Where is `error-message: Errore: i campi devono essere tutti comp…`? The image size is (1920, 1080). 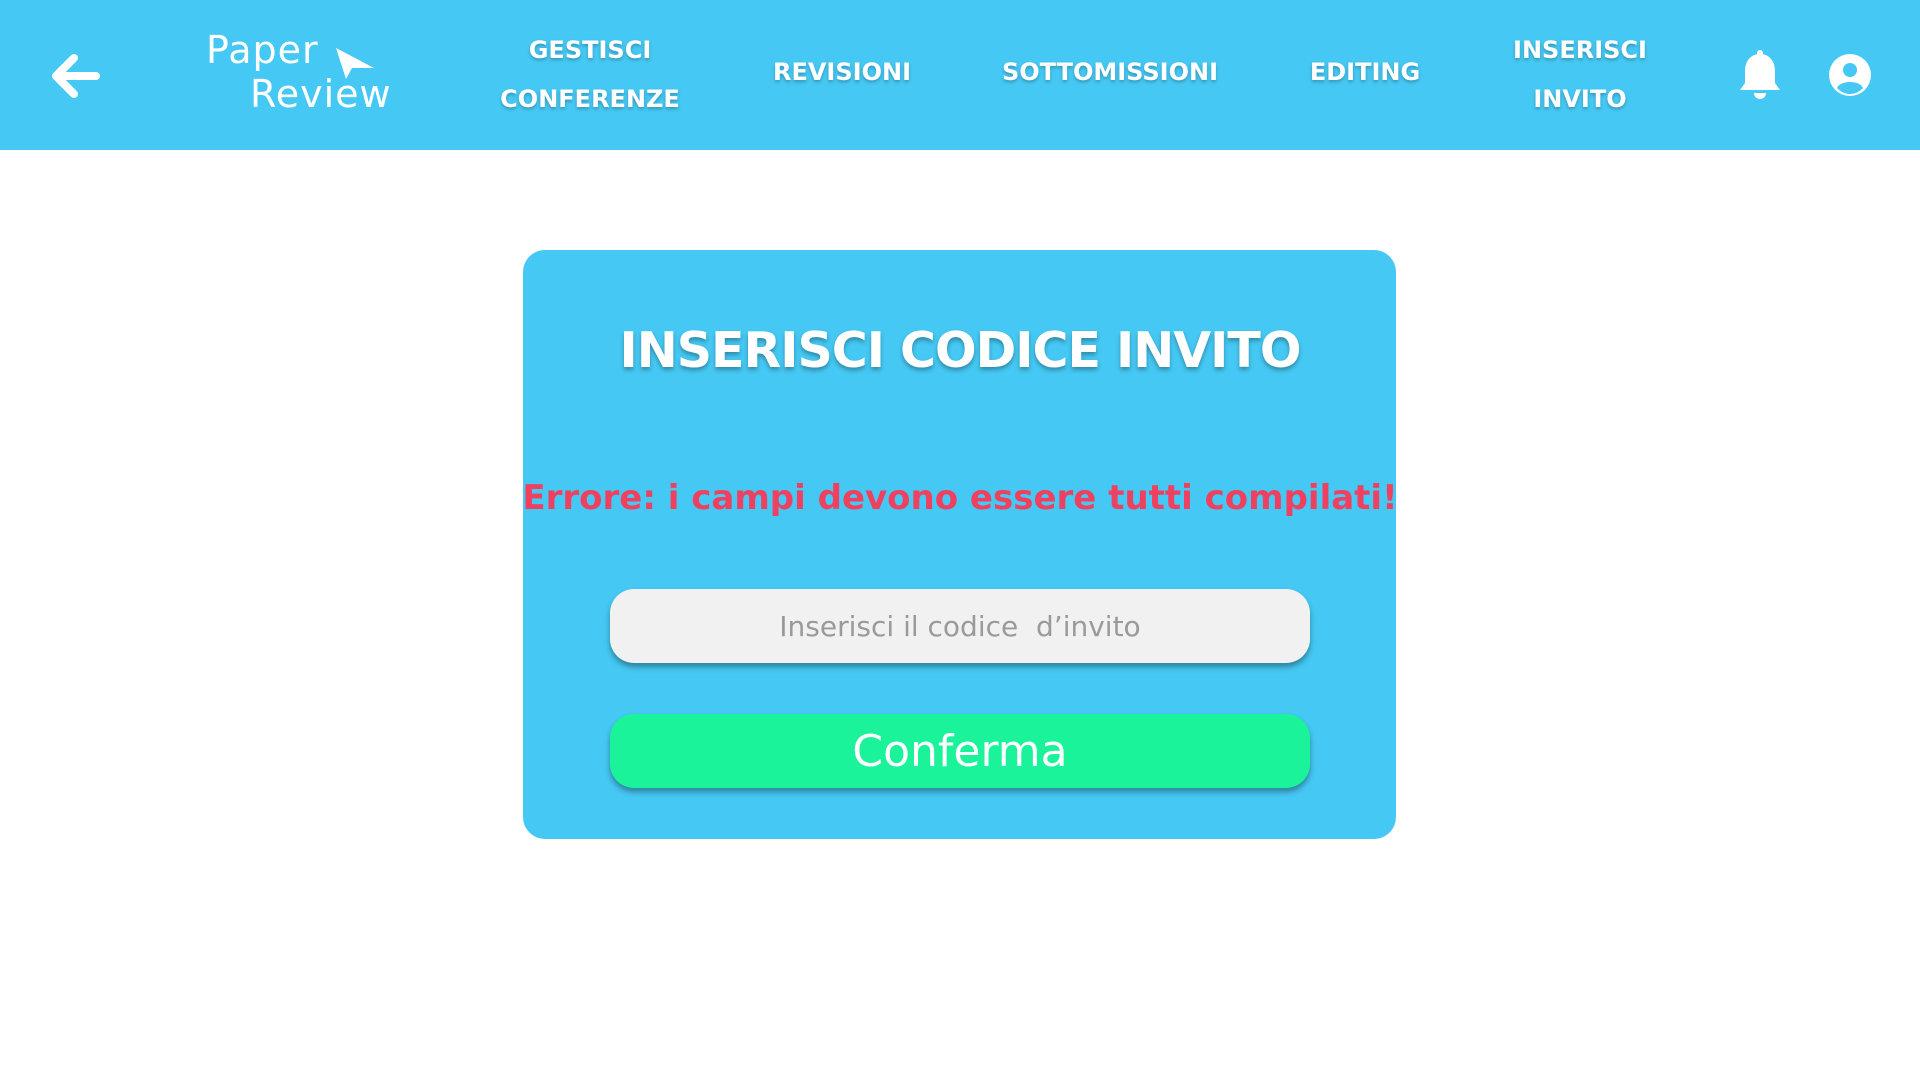
error-message: Errore: i campi devono essere tutti comp… is located at coordinates (960, 498).